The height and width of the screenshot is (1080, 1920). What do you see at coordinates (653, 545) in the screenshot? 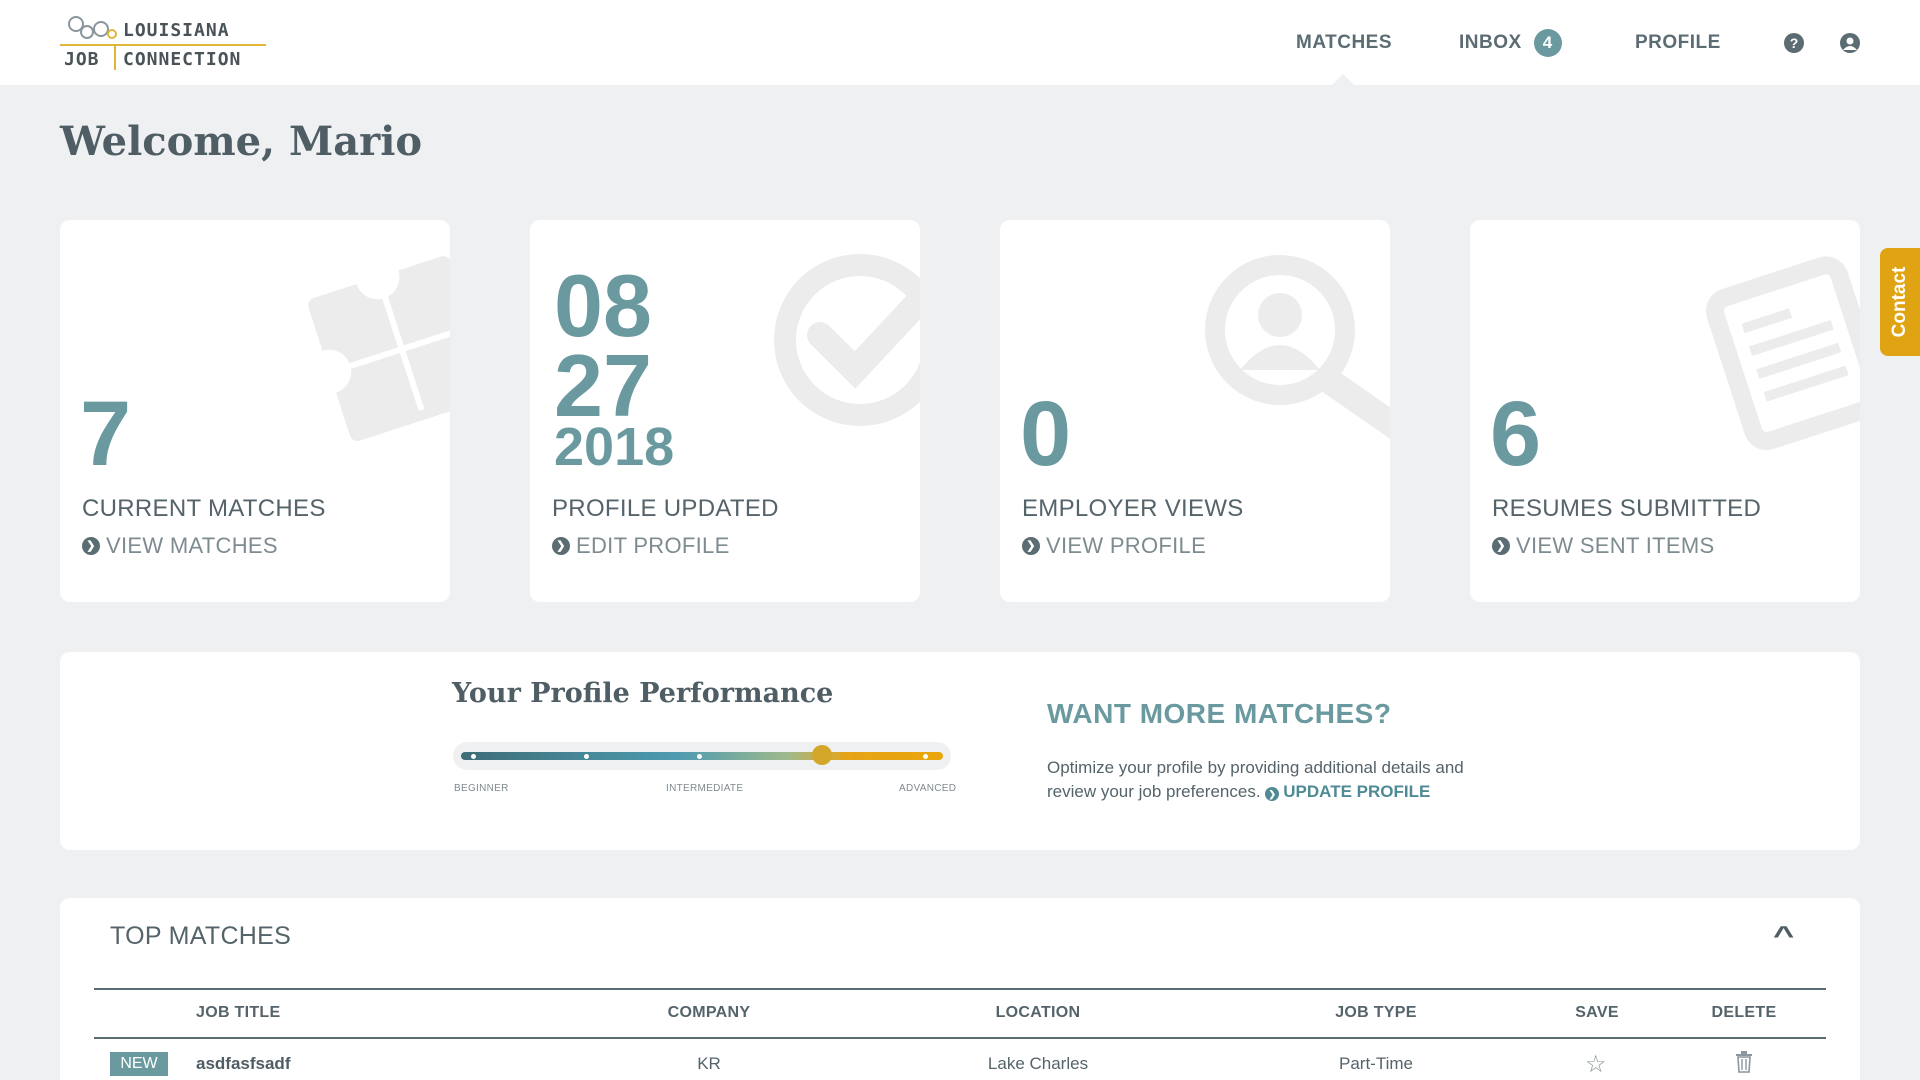
I see `edit-profile-link-label: EDIT PROFILE` at bounding box center [653, 545].